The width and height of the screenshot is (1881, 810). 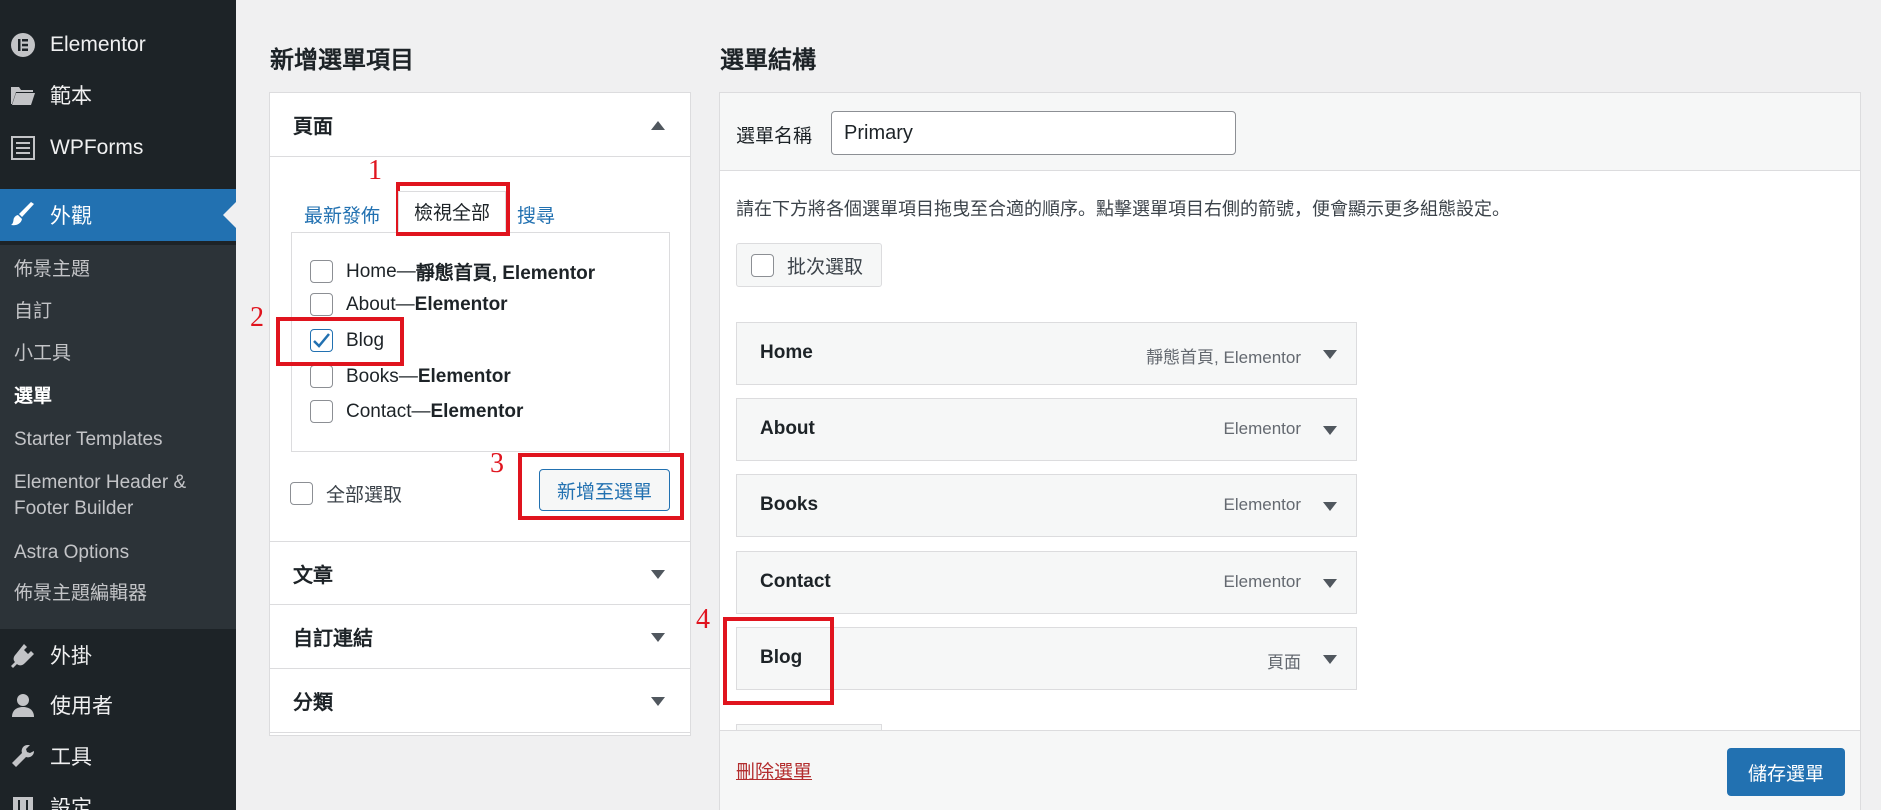 I want to click on submenu-item-theme-editor: 佈景主題編輯器, so click(x=119, y=594).